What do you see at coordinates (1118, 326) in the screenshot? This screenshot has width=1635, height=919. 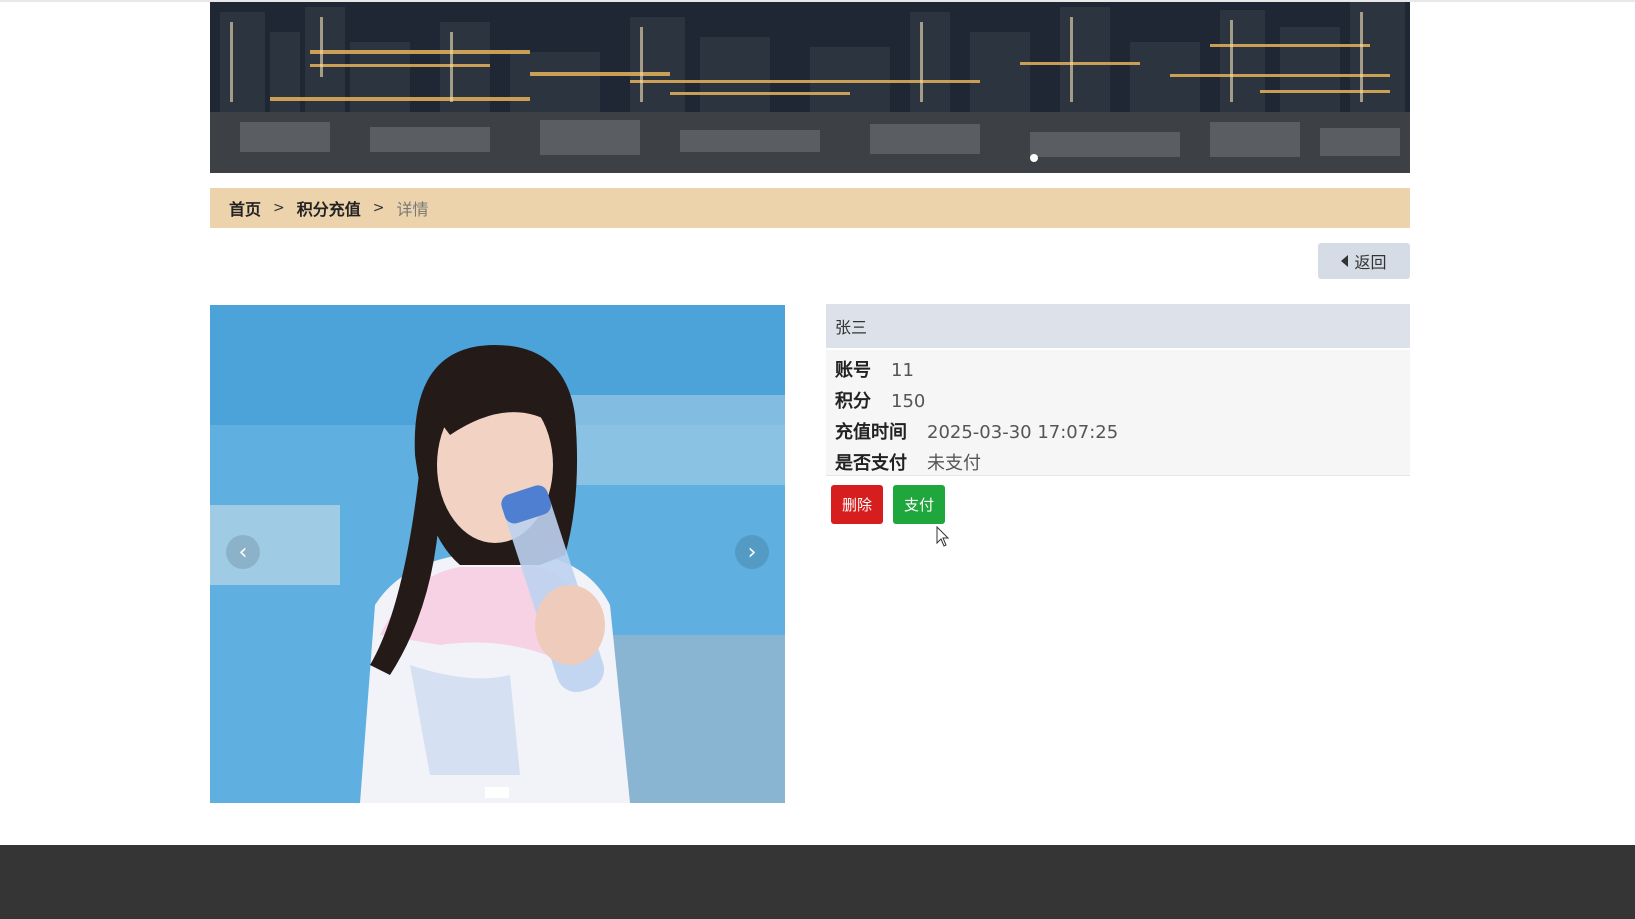 I see `detail-name-header: 张三` at bounding box center [1118, 326].